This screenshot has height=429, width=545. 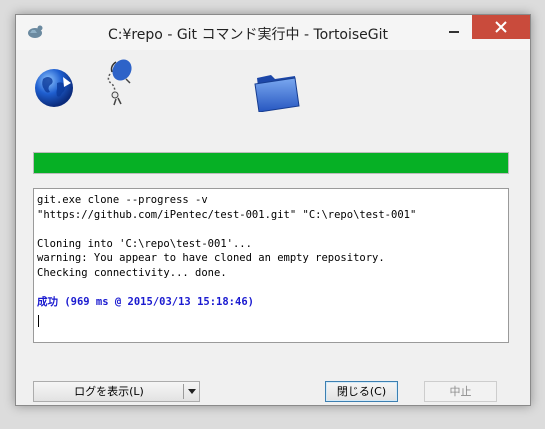 I want to click on folder-icon, so click(x=277, y=93).